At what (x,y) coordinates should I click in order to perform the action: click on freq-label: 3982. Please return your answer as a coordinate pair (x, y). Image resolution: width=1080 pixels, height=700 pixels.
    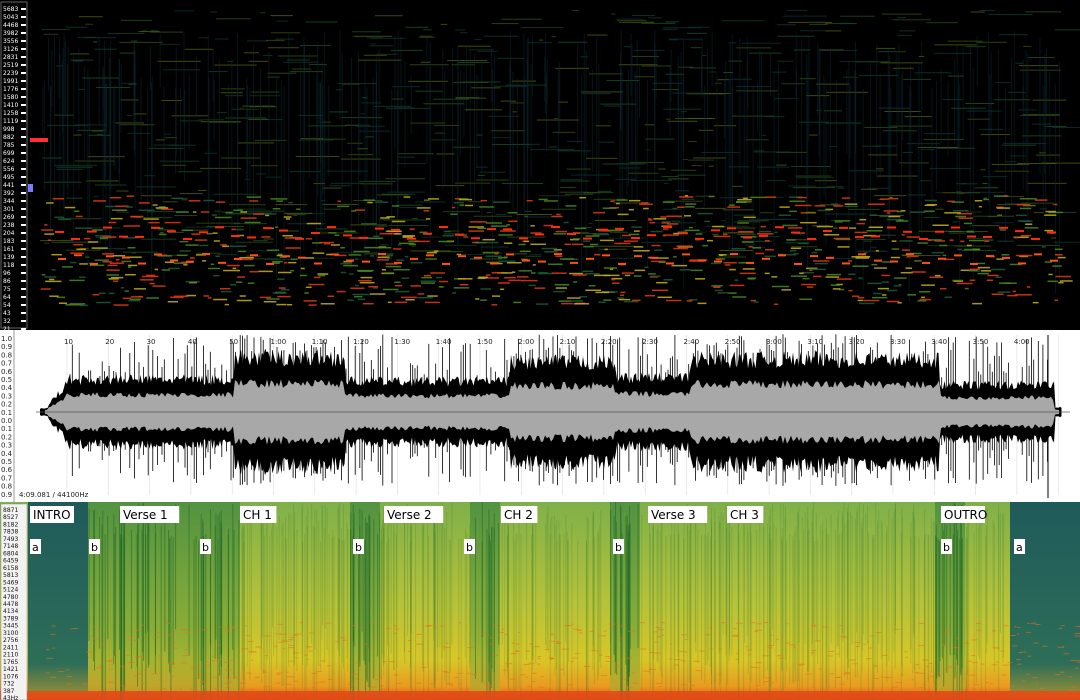
    Looking at the image, I should click on (10, 33).